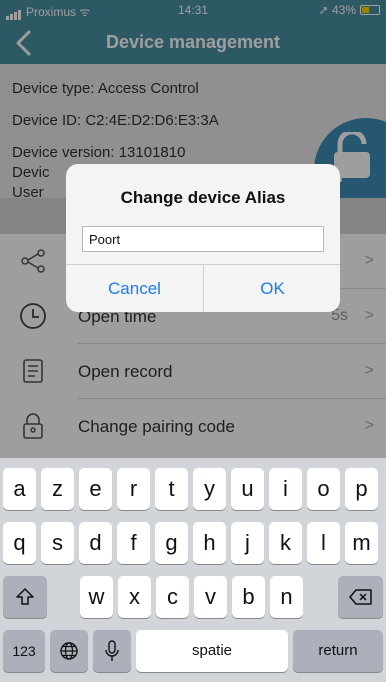  What do you see at coordinates (134, 288) in the screenshot?
I see `cancel-button: Cancel` at bounding box center [134, 288].